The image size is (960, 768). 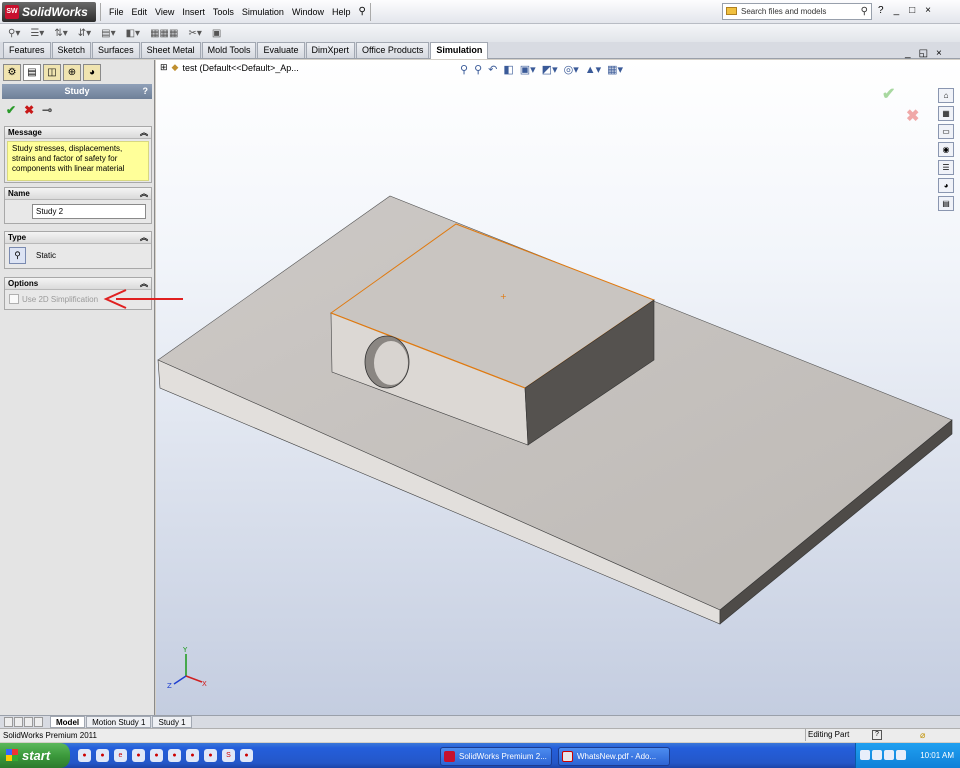 I want to click on solidworks-icon, so click(x=449, y=756).